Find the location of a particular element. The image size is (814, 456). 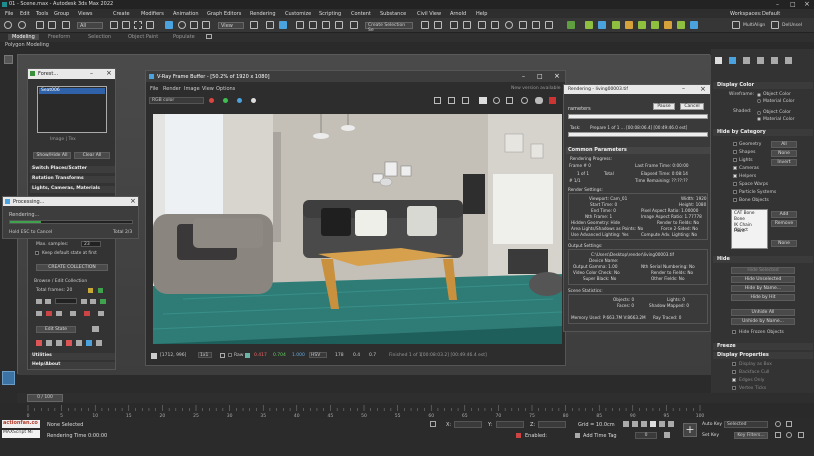

selected-dropdown: Selected is located at coordinates (746, 424).